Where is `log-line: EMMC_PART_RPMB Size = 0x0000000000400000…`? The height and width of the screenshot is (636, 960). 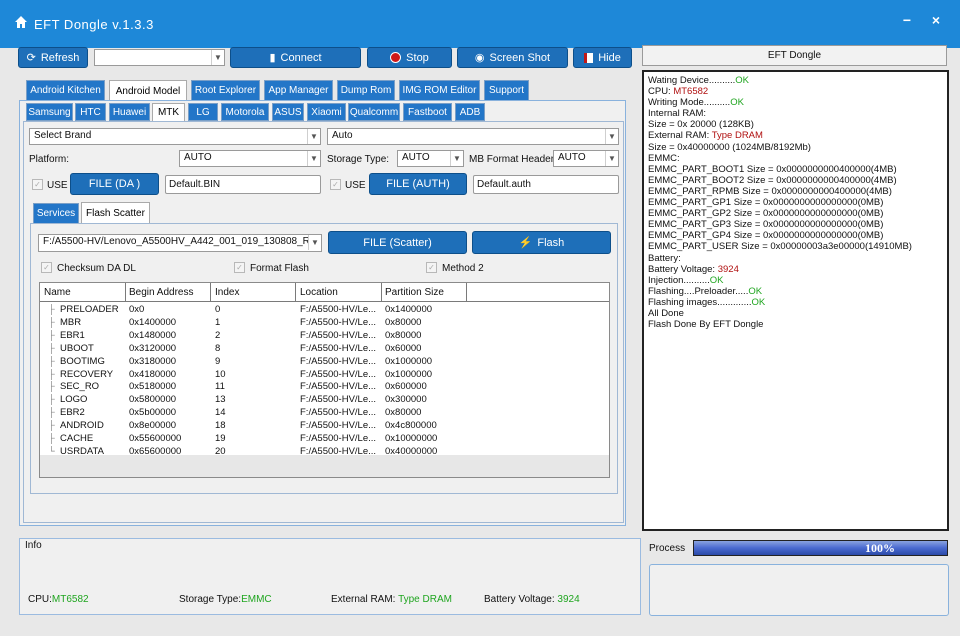 log-line: EMMC_PART_RPMB Size = 0x0000000000400000… is located at coordinates (795, 191).